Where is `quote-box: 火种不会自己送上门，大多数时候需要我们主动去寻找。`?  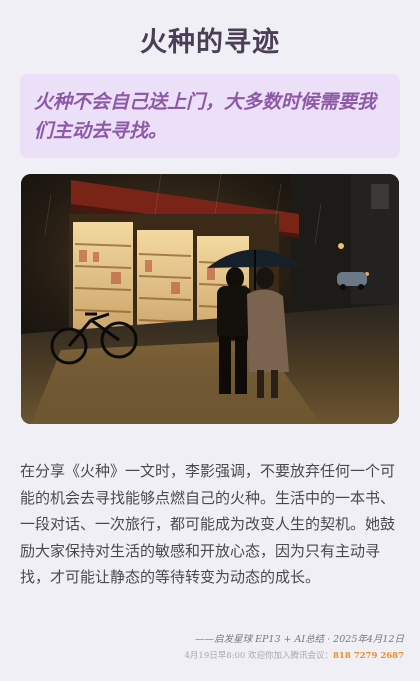
quote-box: 火种不会自己送上门，大多数时候需要我们主动去寻找。 is located at coordinates (210, 116).